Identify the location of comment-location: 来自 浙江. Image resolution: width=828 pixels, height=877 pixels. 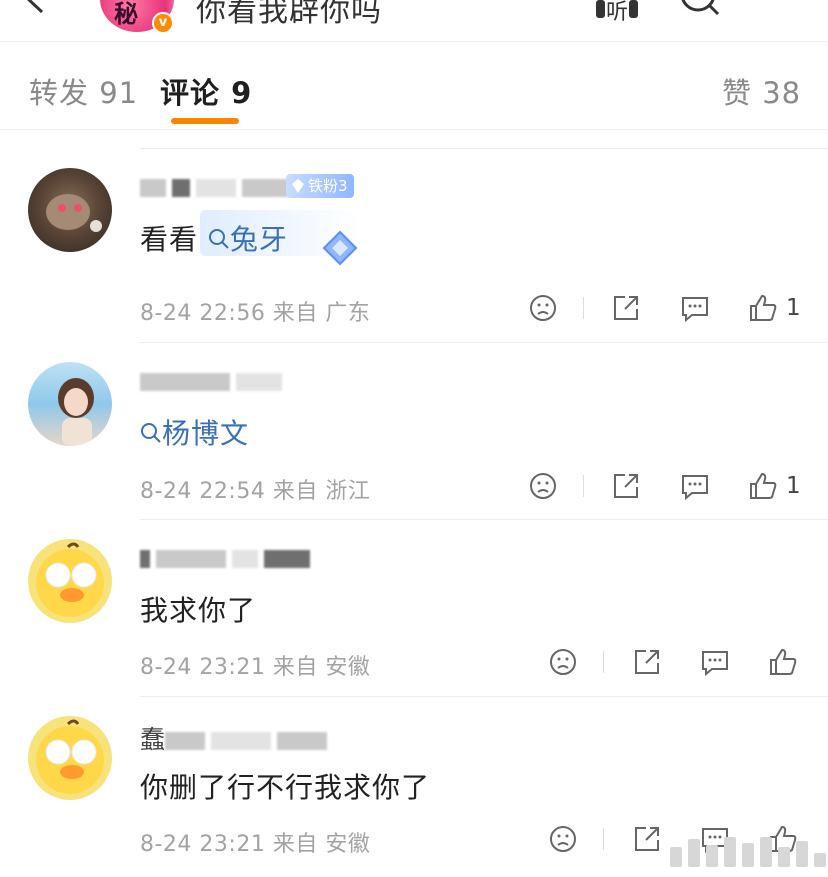
(321, 491).